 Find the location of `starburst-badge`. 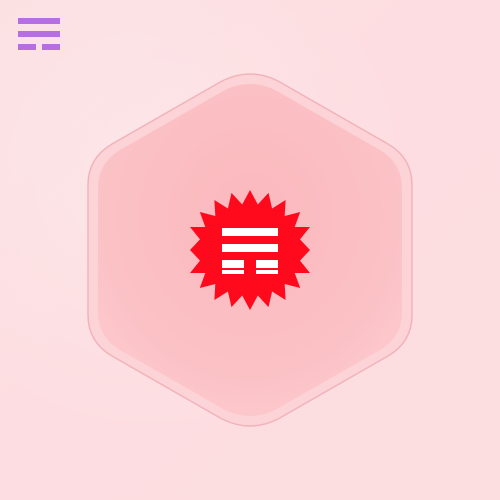

starburst-badge is located at coordinates (250, 250).